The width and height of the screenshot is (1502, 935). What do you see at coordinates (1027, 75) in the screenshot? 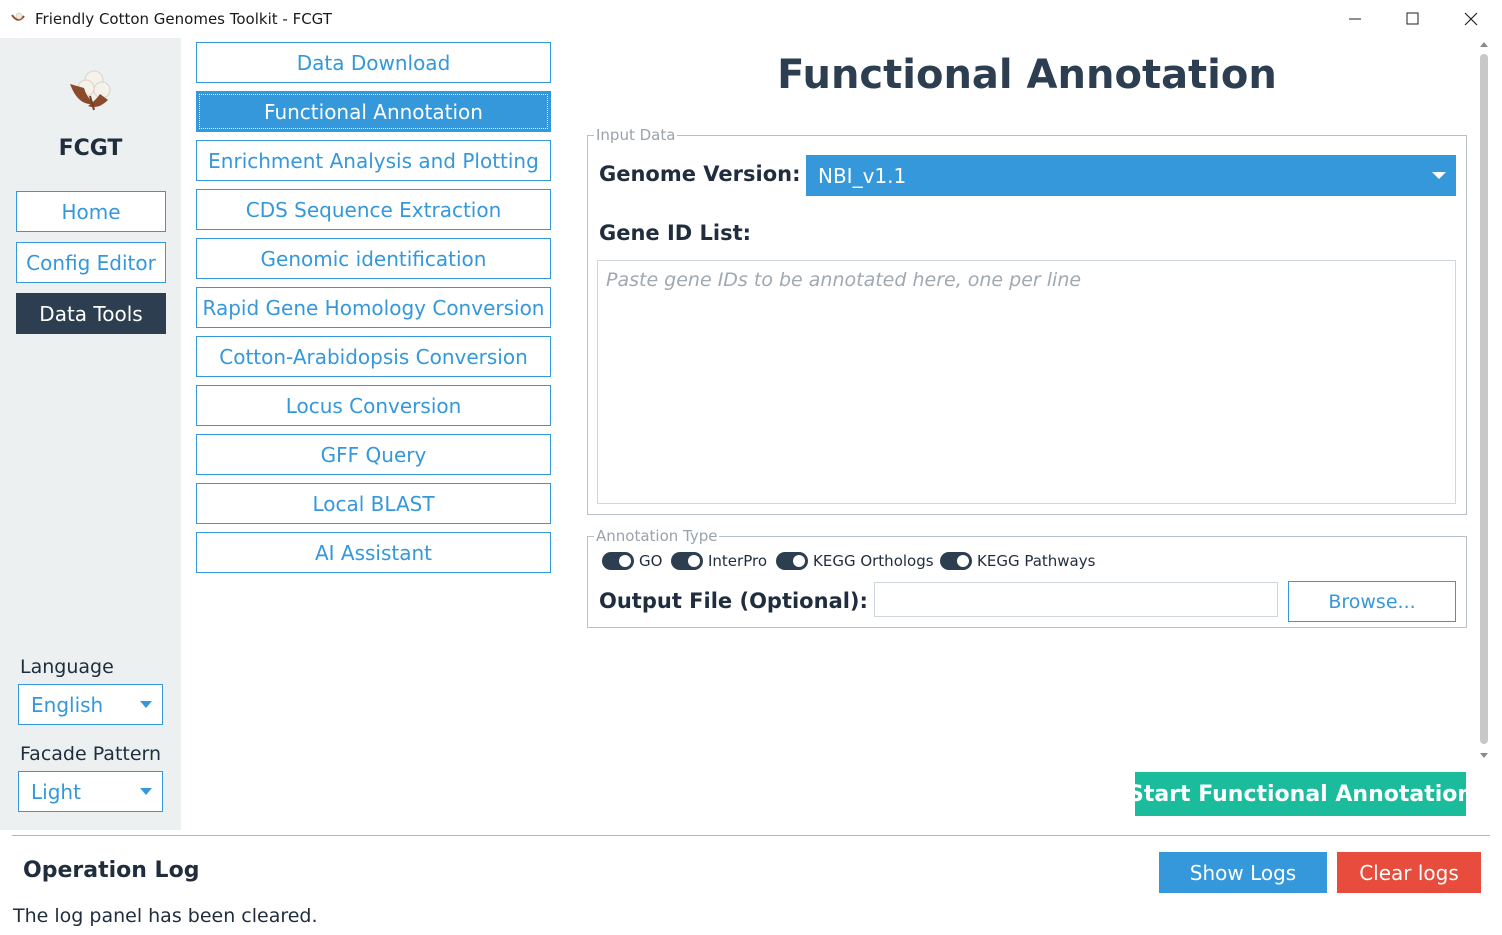
I see `page-title: Functional Annotation` at bounding box center [1027, 75].